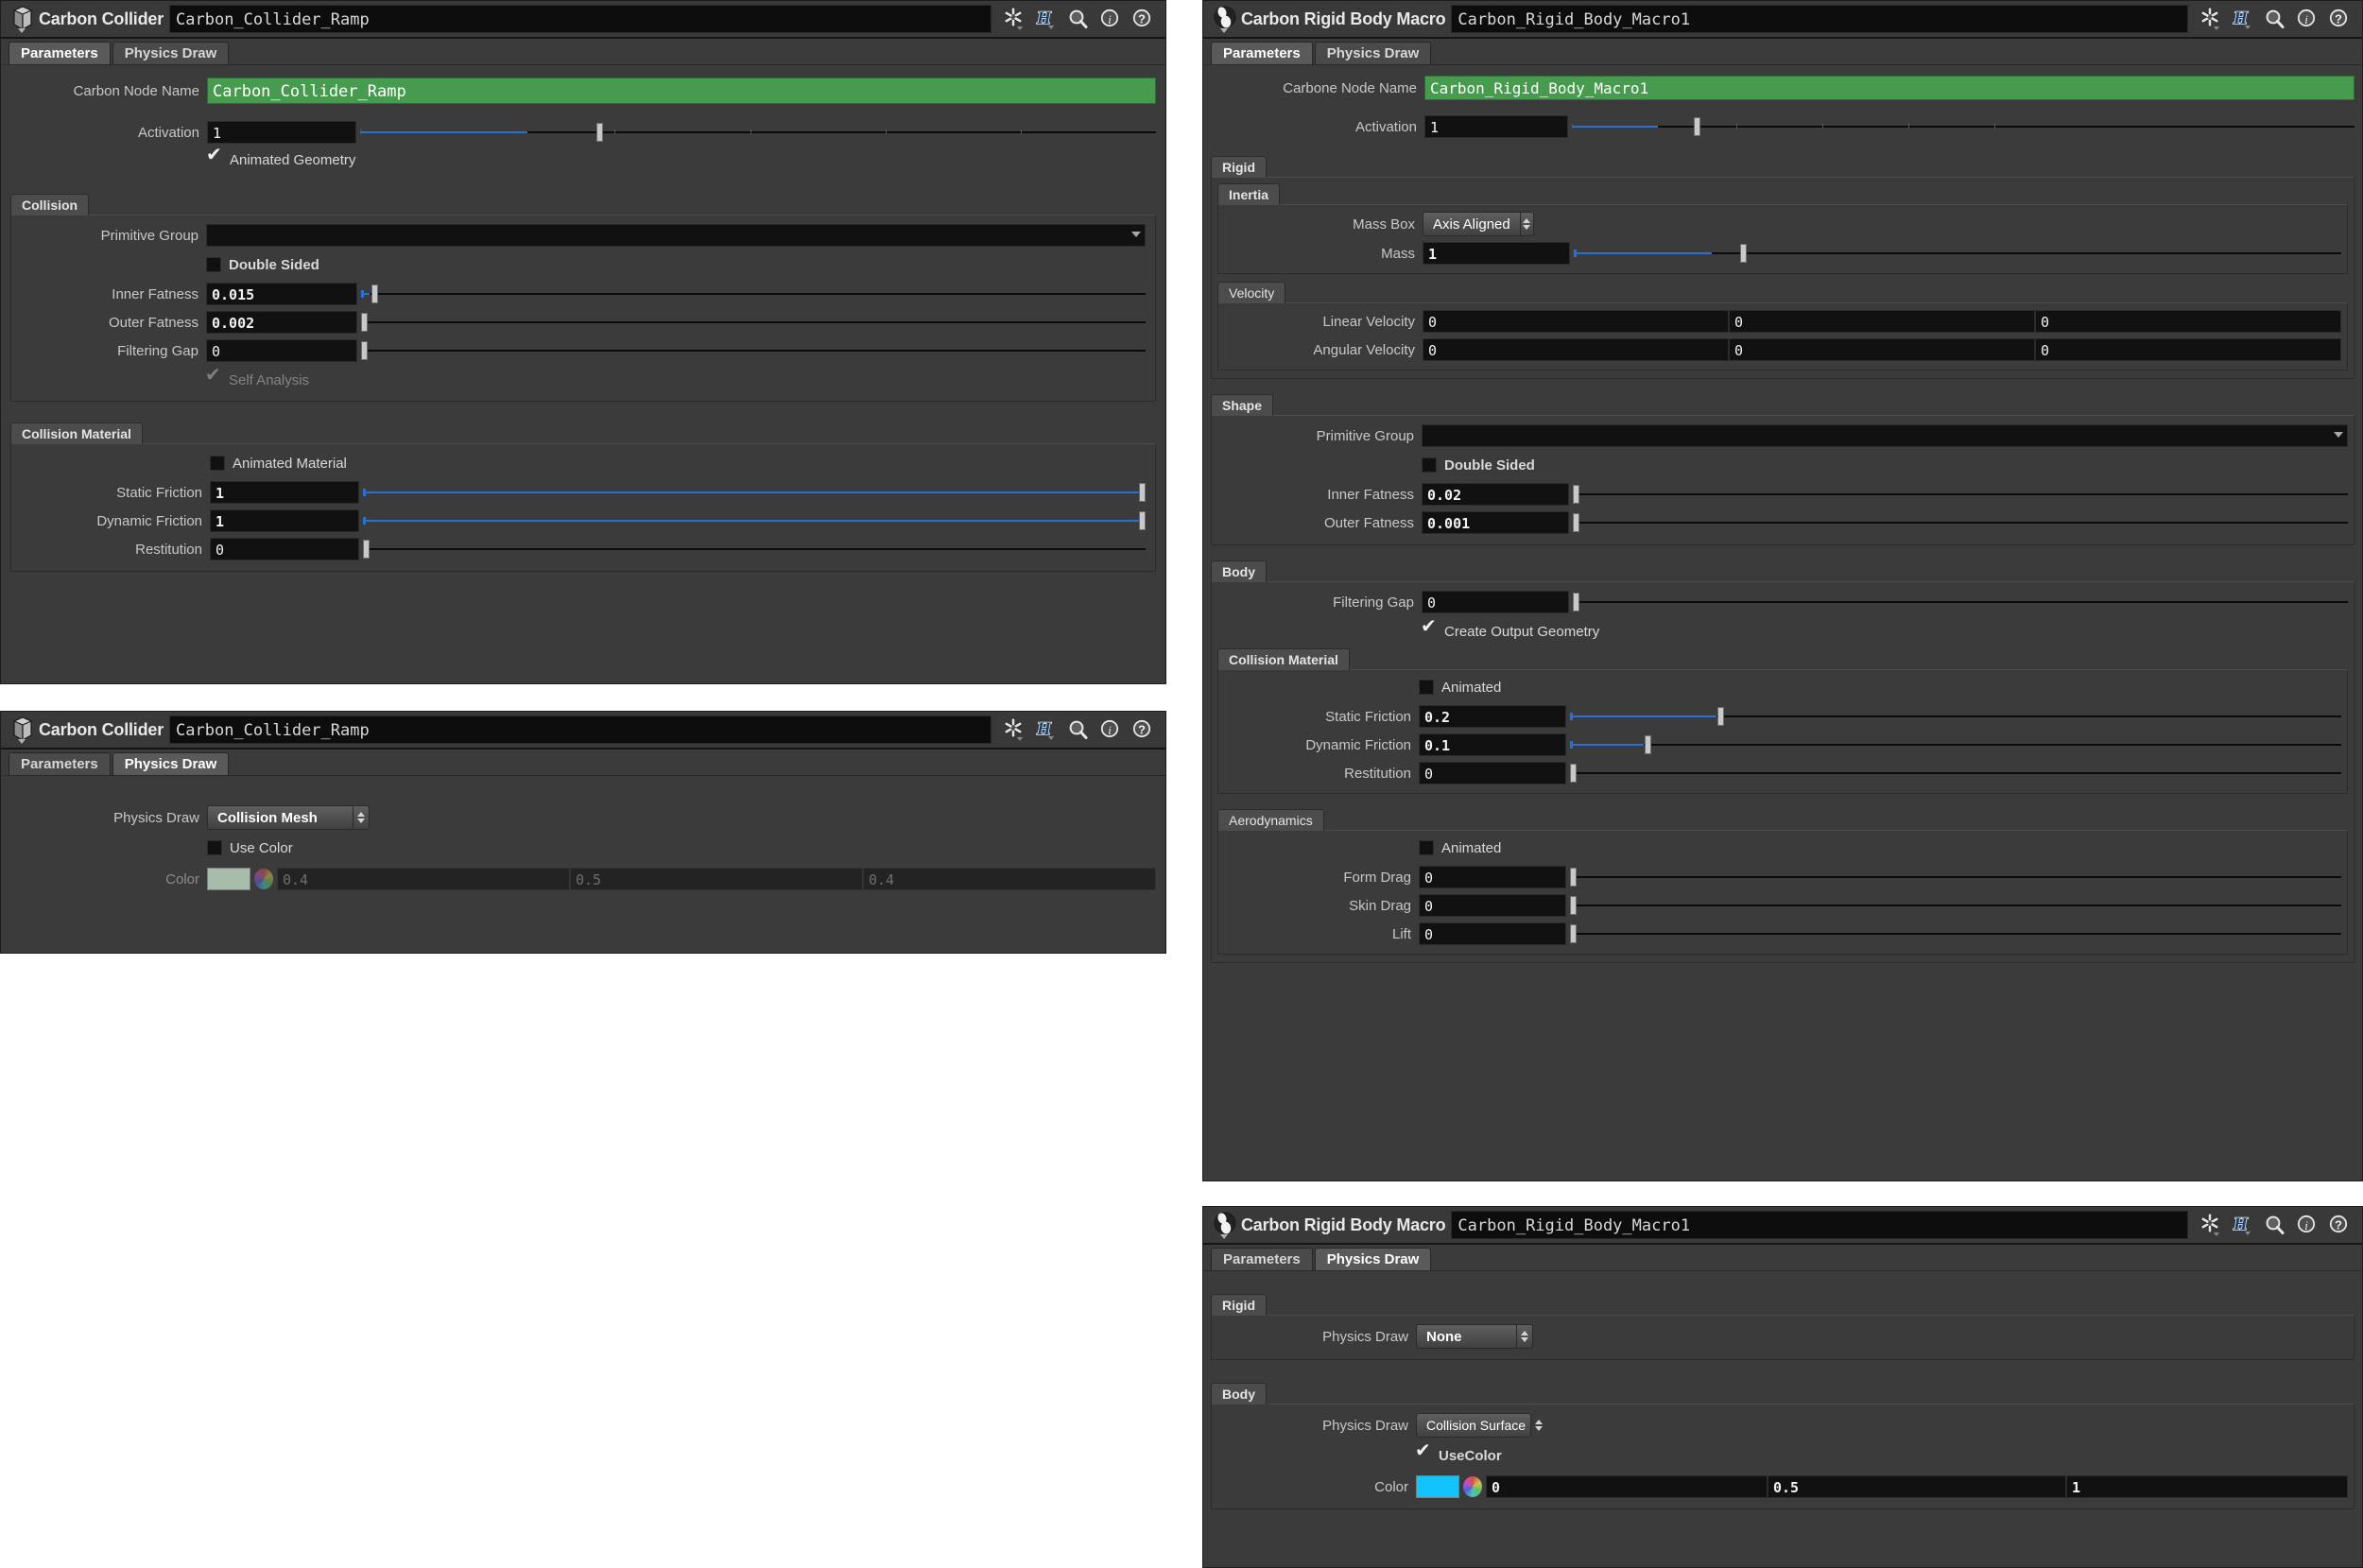 This screenshot has width=2363, height=1568. Describe the element at coordinates (1429, 628) in the screenshot. I see `checkbox-create-output-geometry` at that location.